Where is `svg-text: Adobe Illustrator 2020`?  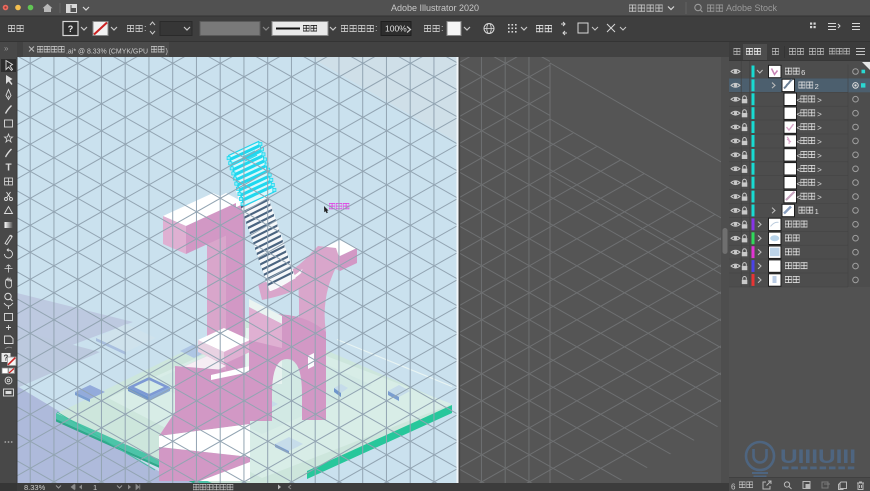
svg-text: Adobe Illustrator 2020 is located at coordinates (435, 8).